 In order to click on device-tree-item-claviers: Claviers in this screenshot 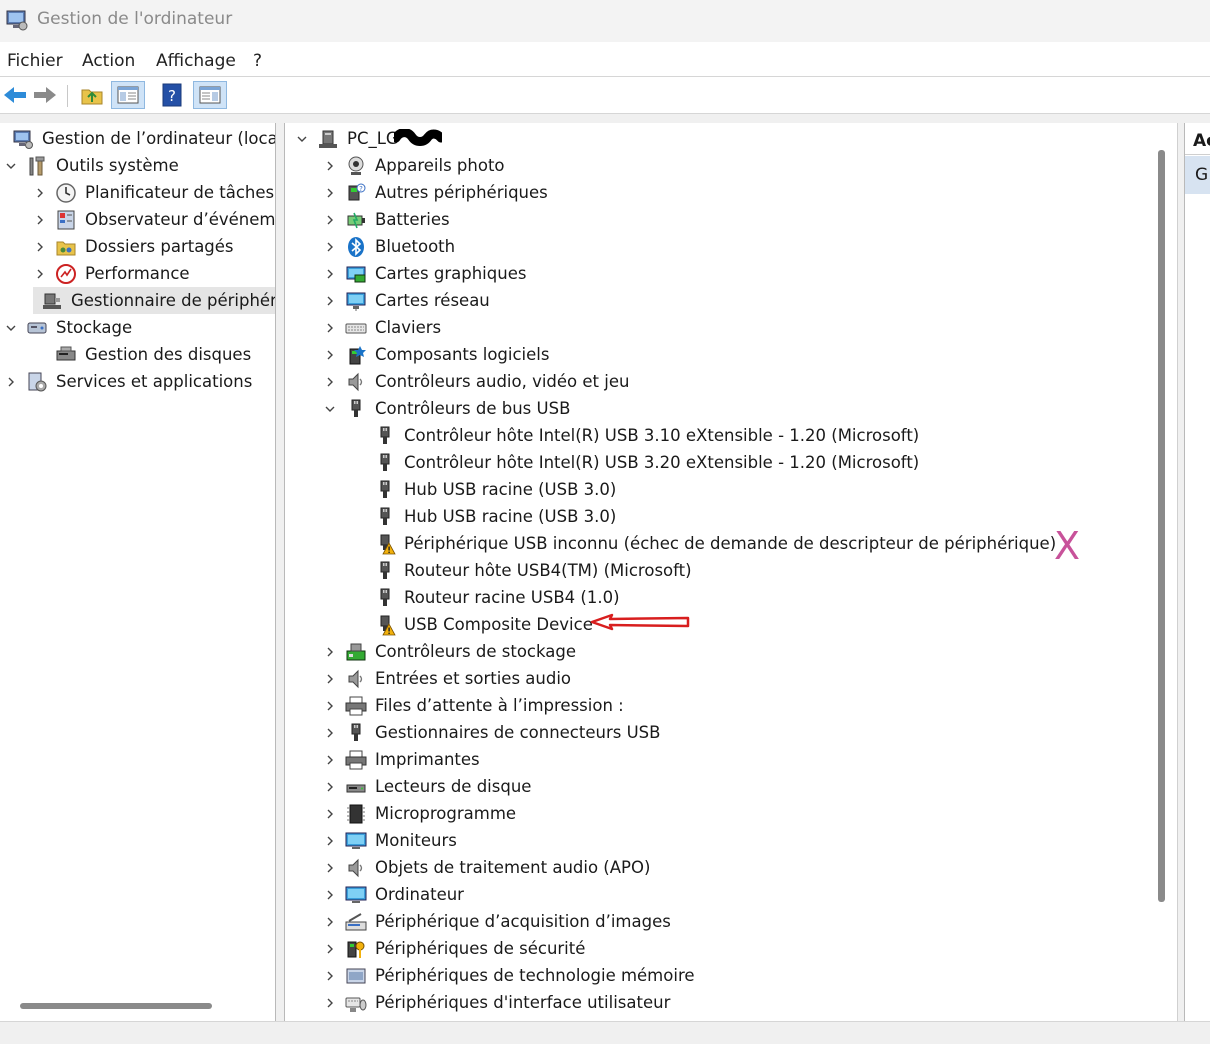, I will do `click(382, 327)`.